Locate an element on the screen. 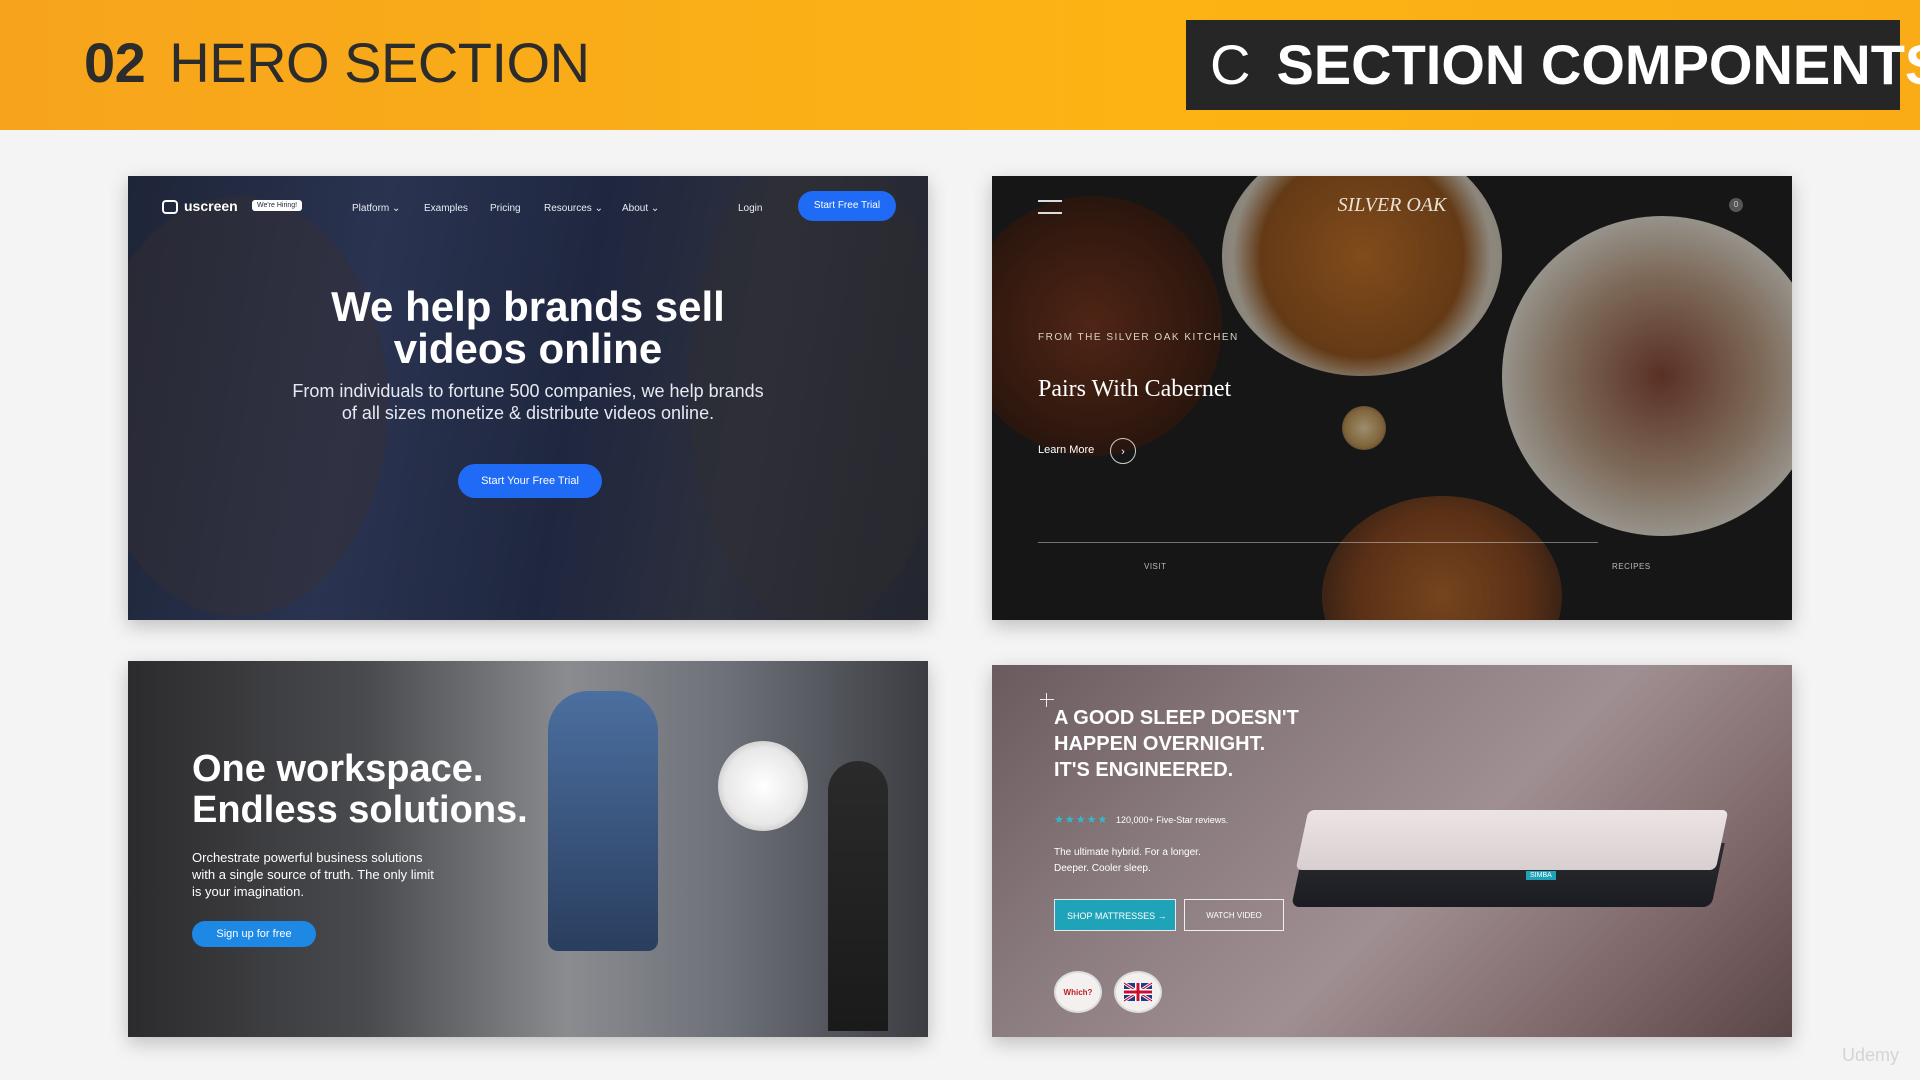 This screenshot has height=1080, width=1920. uk-flag-icon is located at coordinates (1138, 992).